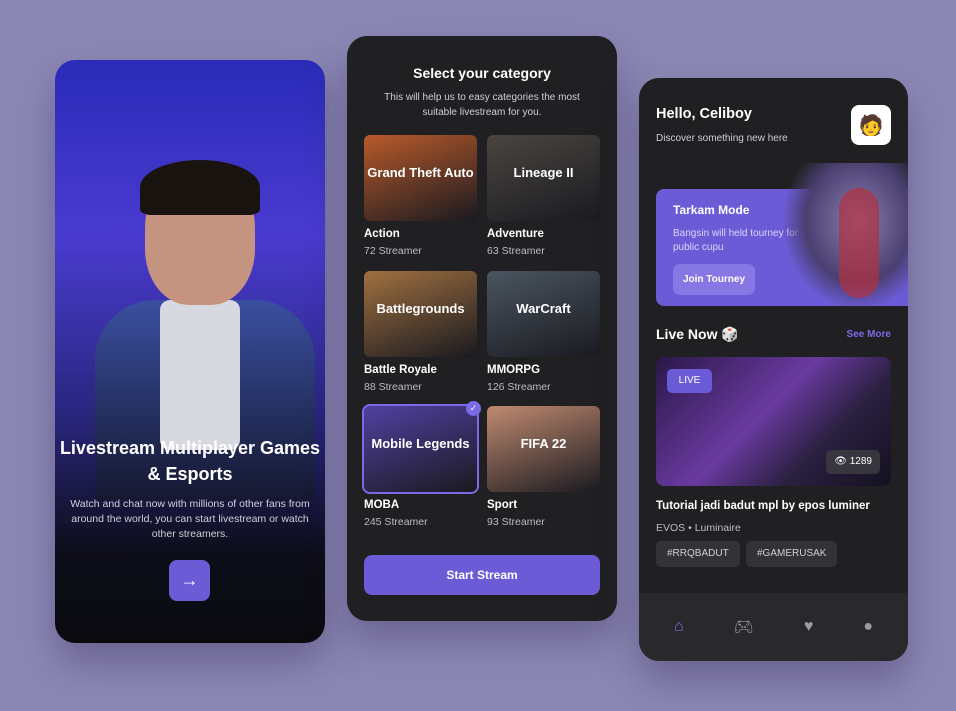  What do you see at coordinates (420, 308) in the screenshot?
I see `category-art-label: Battlegrounds` at bounding box center [420, 308].